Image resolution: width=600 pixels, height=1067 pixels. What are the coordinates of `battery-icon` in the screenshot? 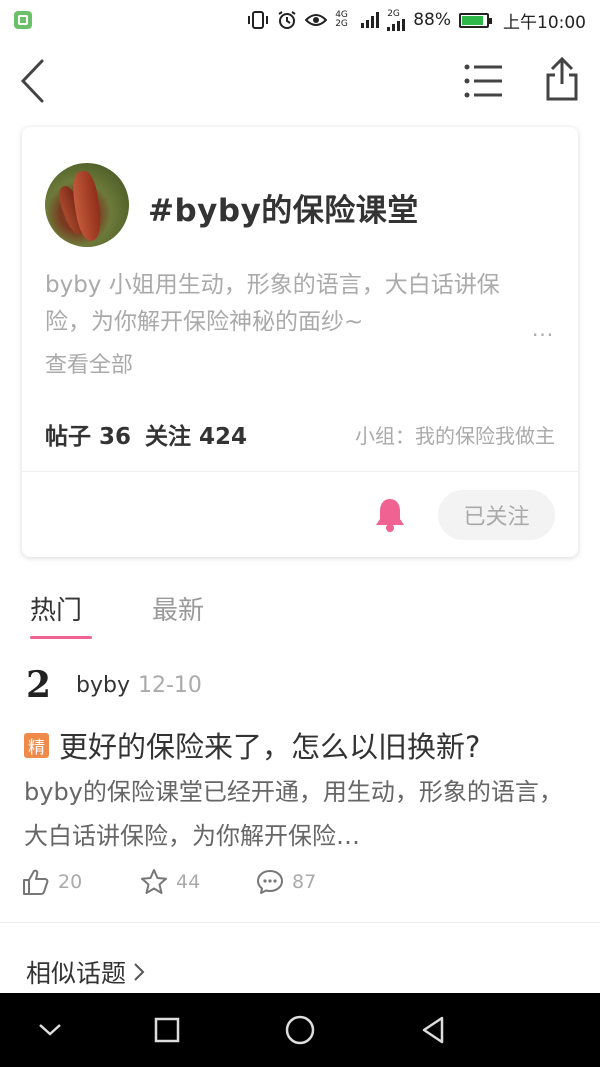 It's located at (475, 20).